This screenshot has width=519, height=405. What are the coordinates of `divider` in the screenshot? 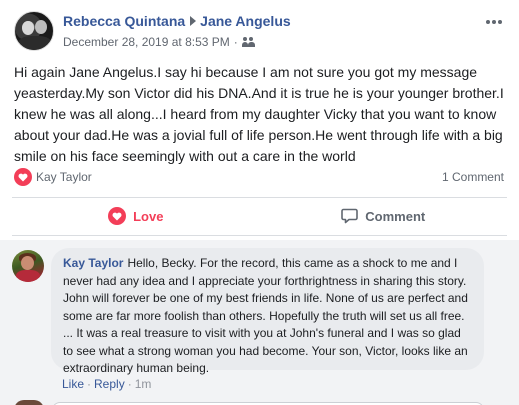 It's located at (259, 235).